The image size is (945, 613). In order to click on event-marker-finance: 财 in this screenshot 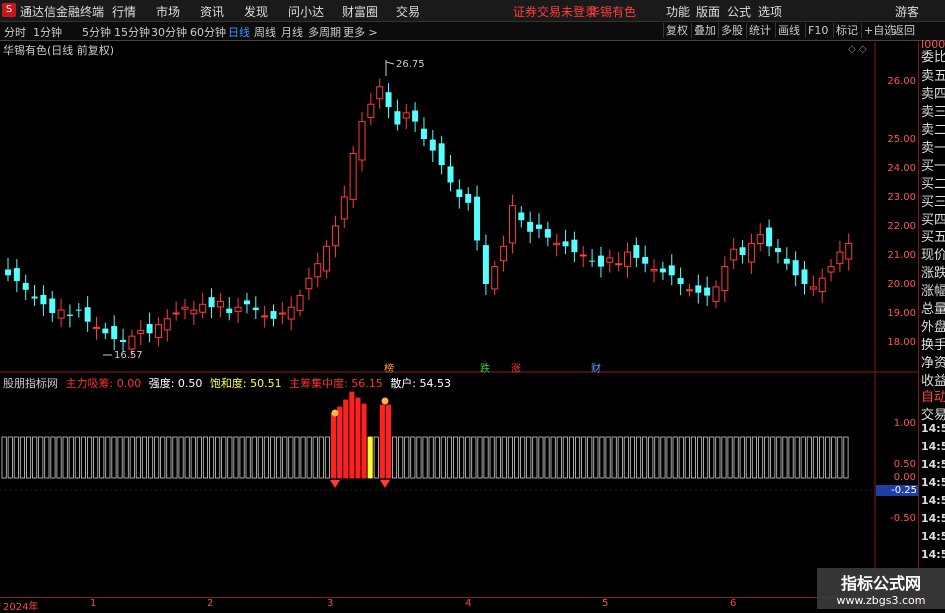, I will do `click(596, 367)`.